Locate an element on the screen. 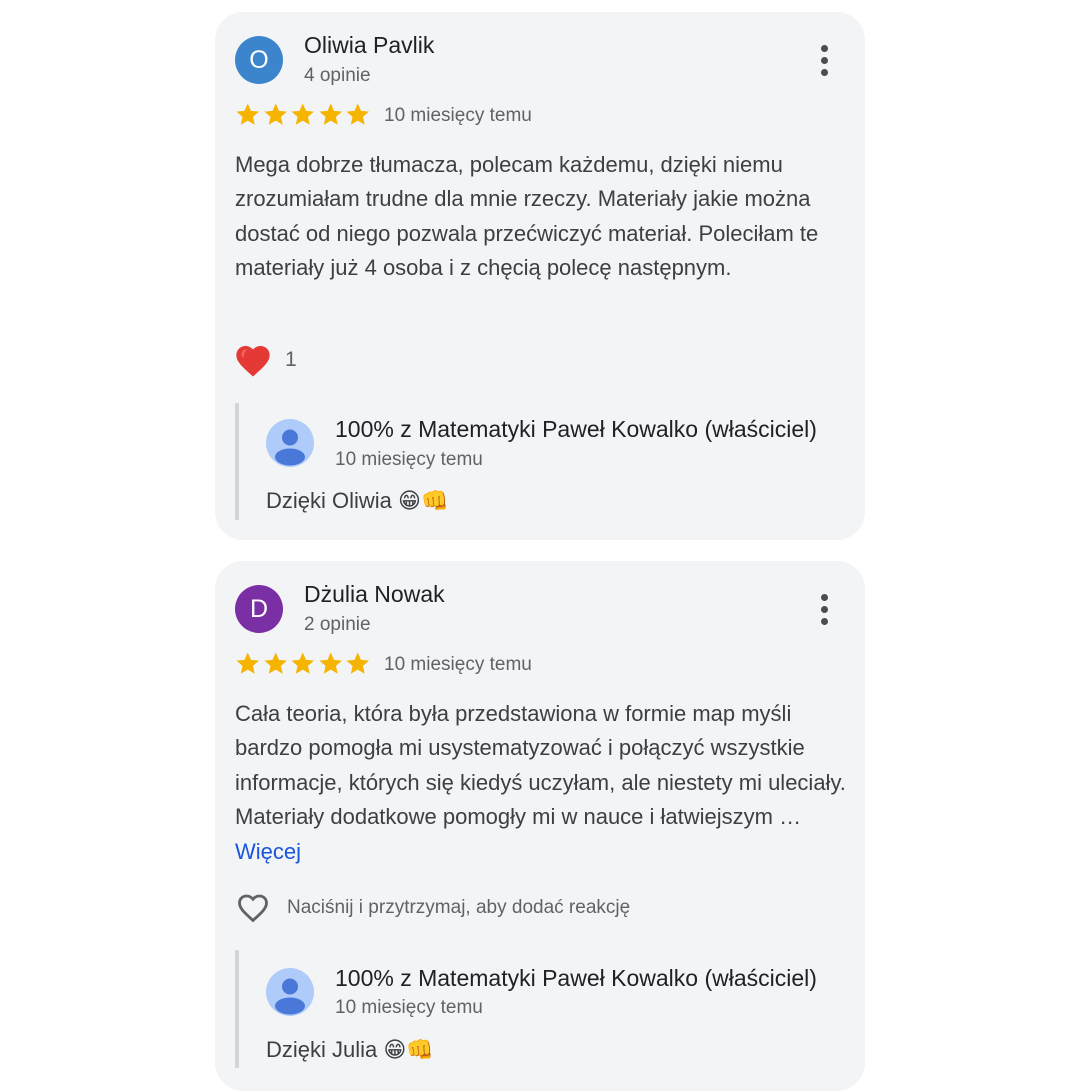  author-name: Oliwia Pavlik is located at coordinates (369, 45).